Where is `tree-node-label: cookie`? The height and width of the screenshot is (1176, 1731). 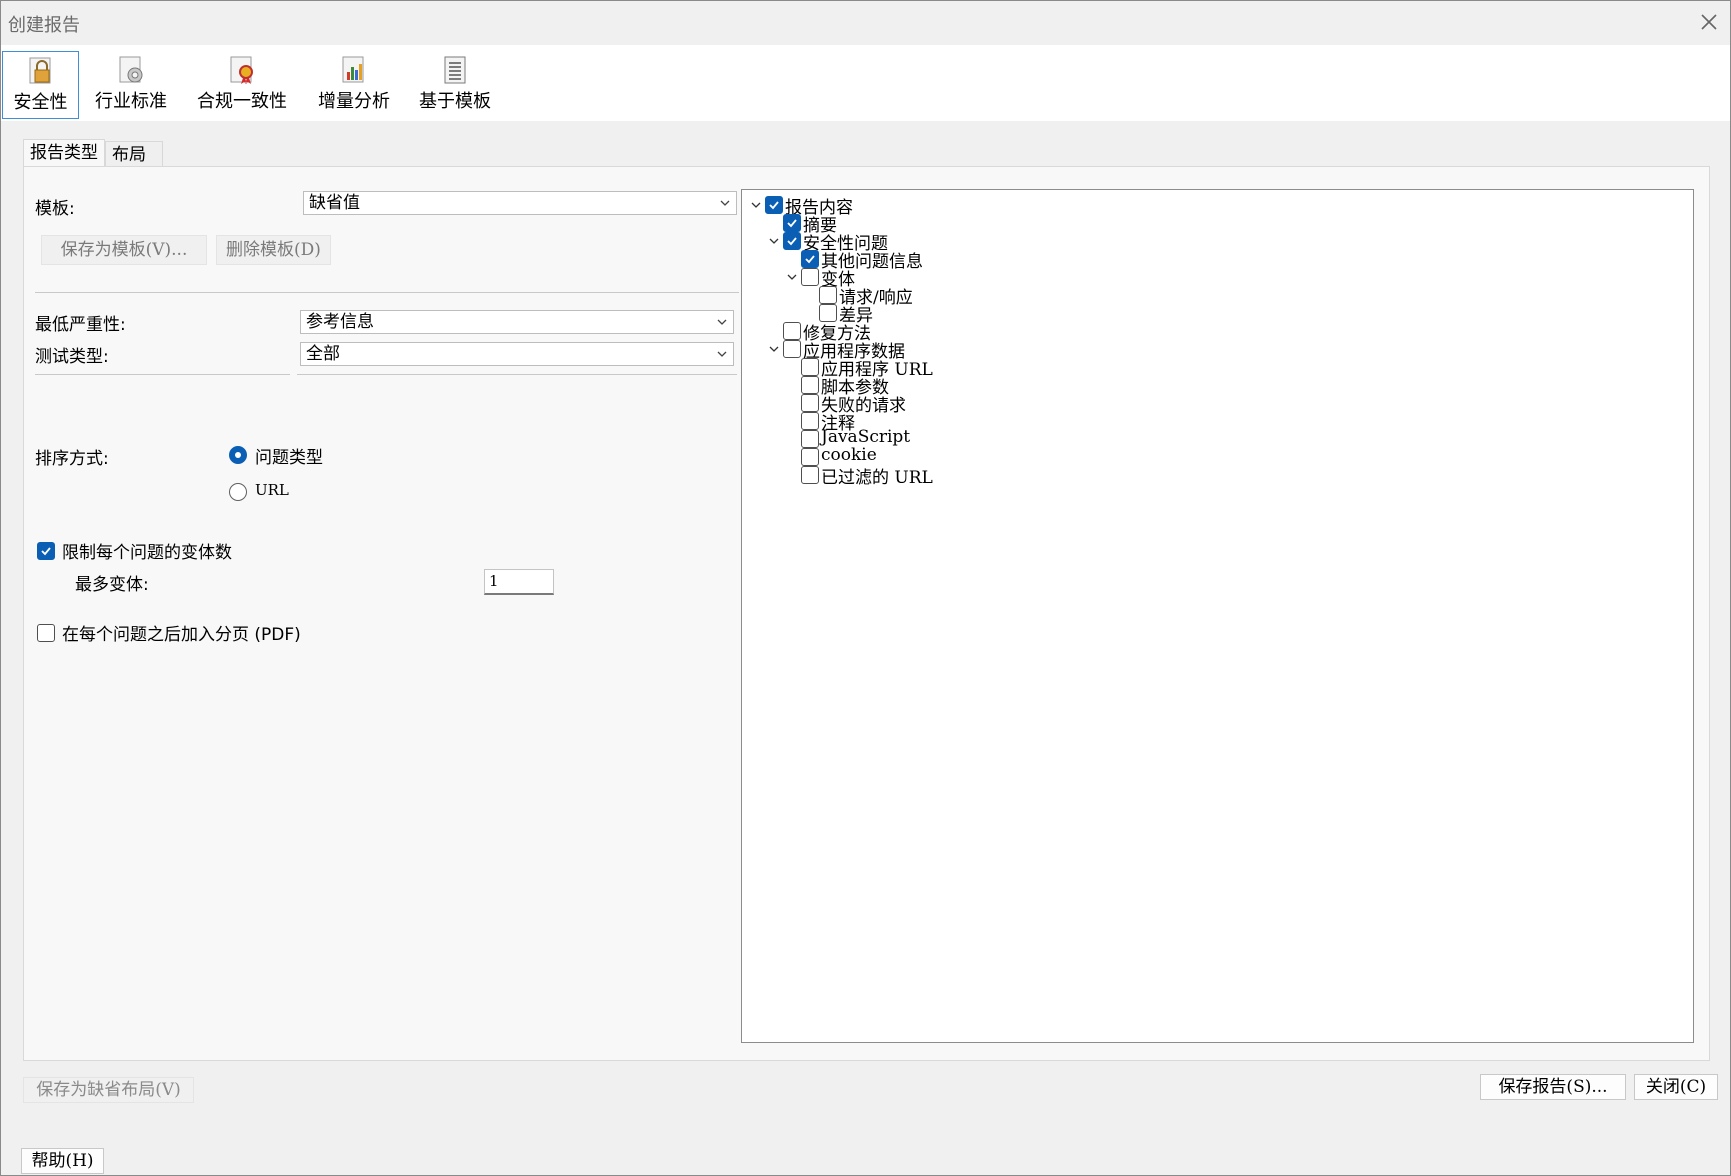
tree-node-label: cookie is located at coordinates (849, 455).